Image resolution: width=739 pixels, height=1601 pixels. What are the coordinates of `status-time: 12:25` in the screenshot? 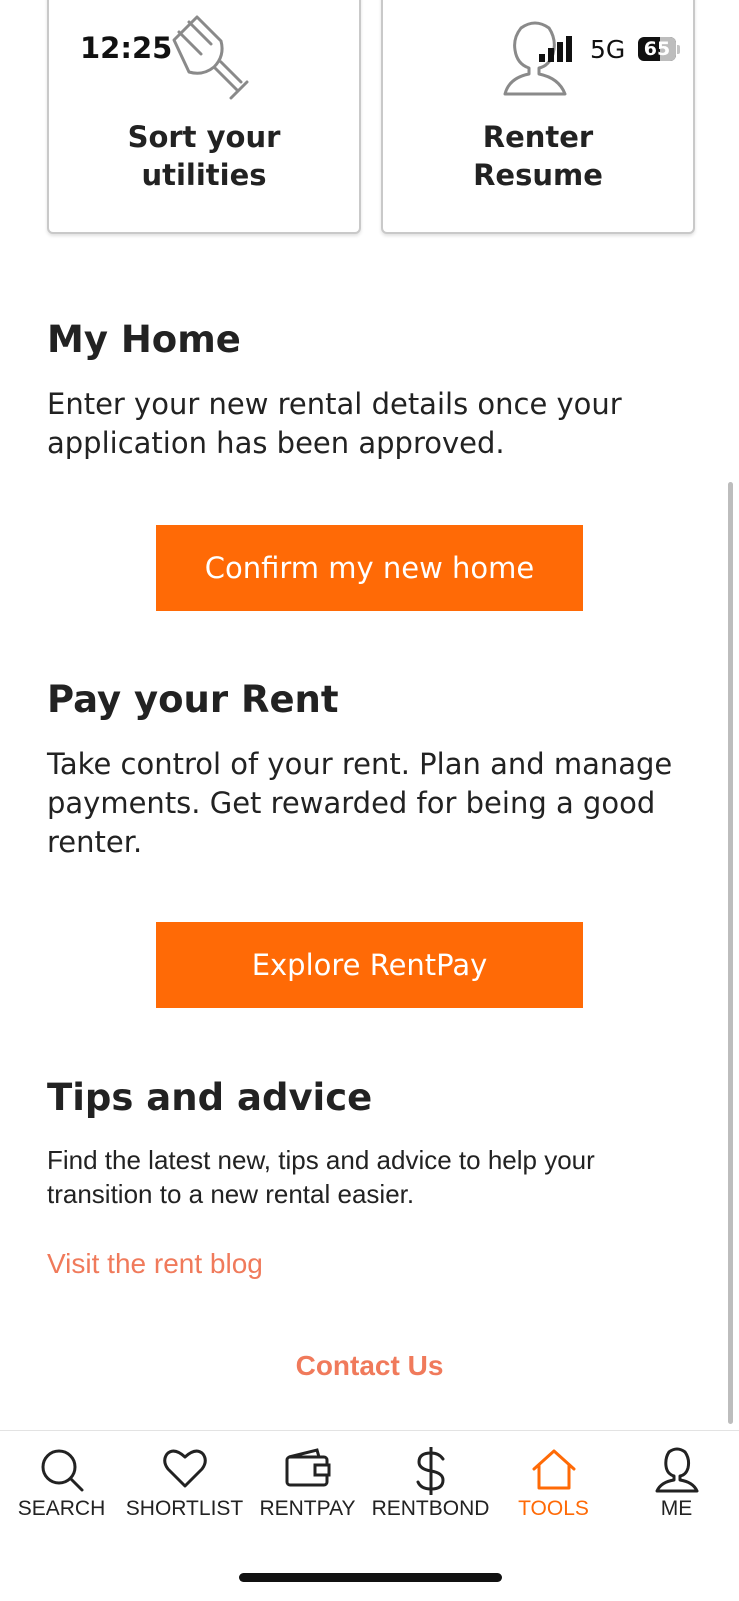 It's located at (126, 48).